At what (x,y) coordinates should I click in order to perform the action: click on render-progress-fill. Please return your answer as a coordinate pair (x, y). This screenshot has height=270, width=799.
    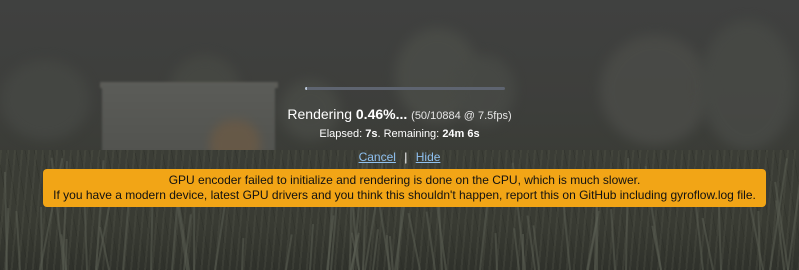
    Looking at the image, I should click on (306, 88).